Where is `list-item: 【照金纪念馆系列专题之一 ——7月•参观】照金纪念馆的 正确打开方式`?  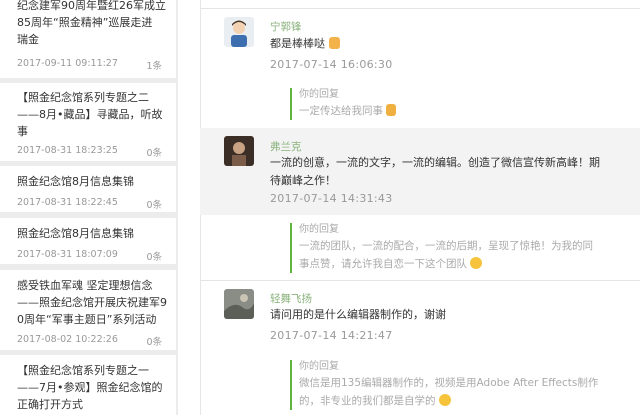
list-item: 【照金纪念馆系列专题之一 ——7月•参观】照金纪念馆的 正确打开方式 is located at coordinates (88, 385).